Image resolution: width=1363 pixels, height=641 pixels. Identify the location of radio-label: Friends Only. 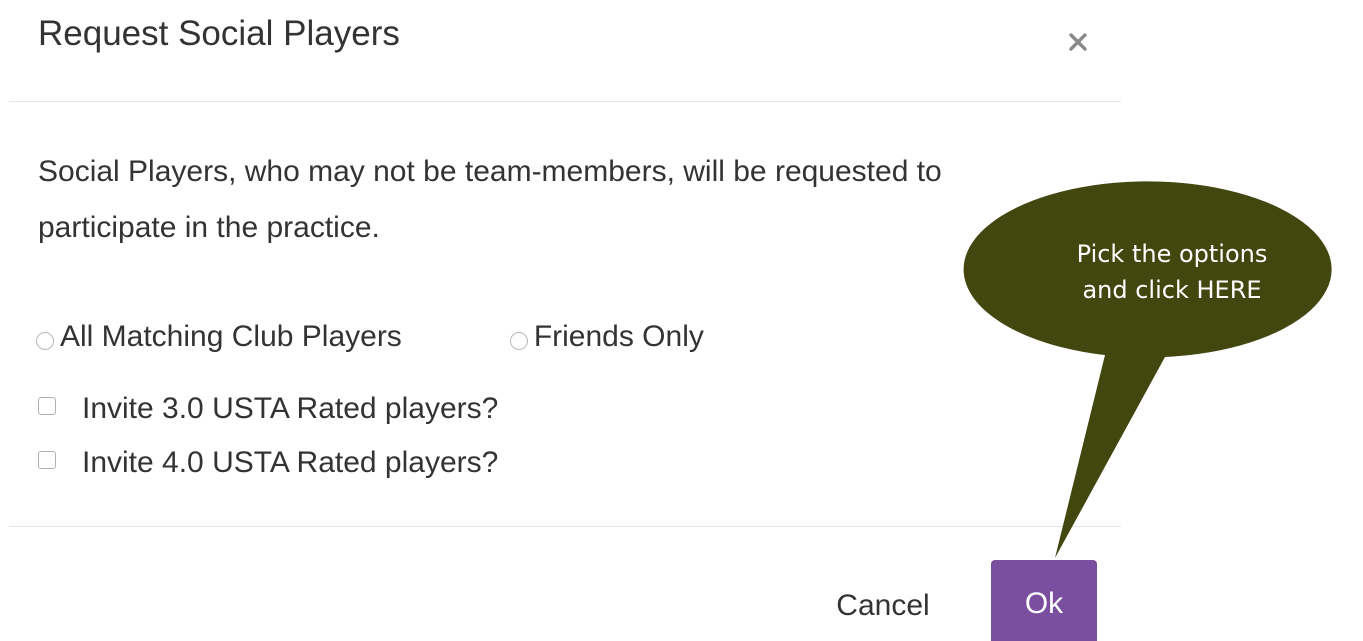
(618, 336).